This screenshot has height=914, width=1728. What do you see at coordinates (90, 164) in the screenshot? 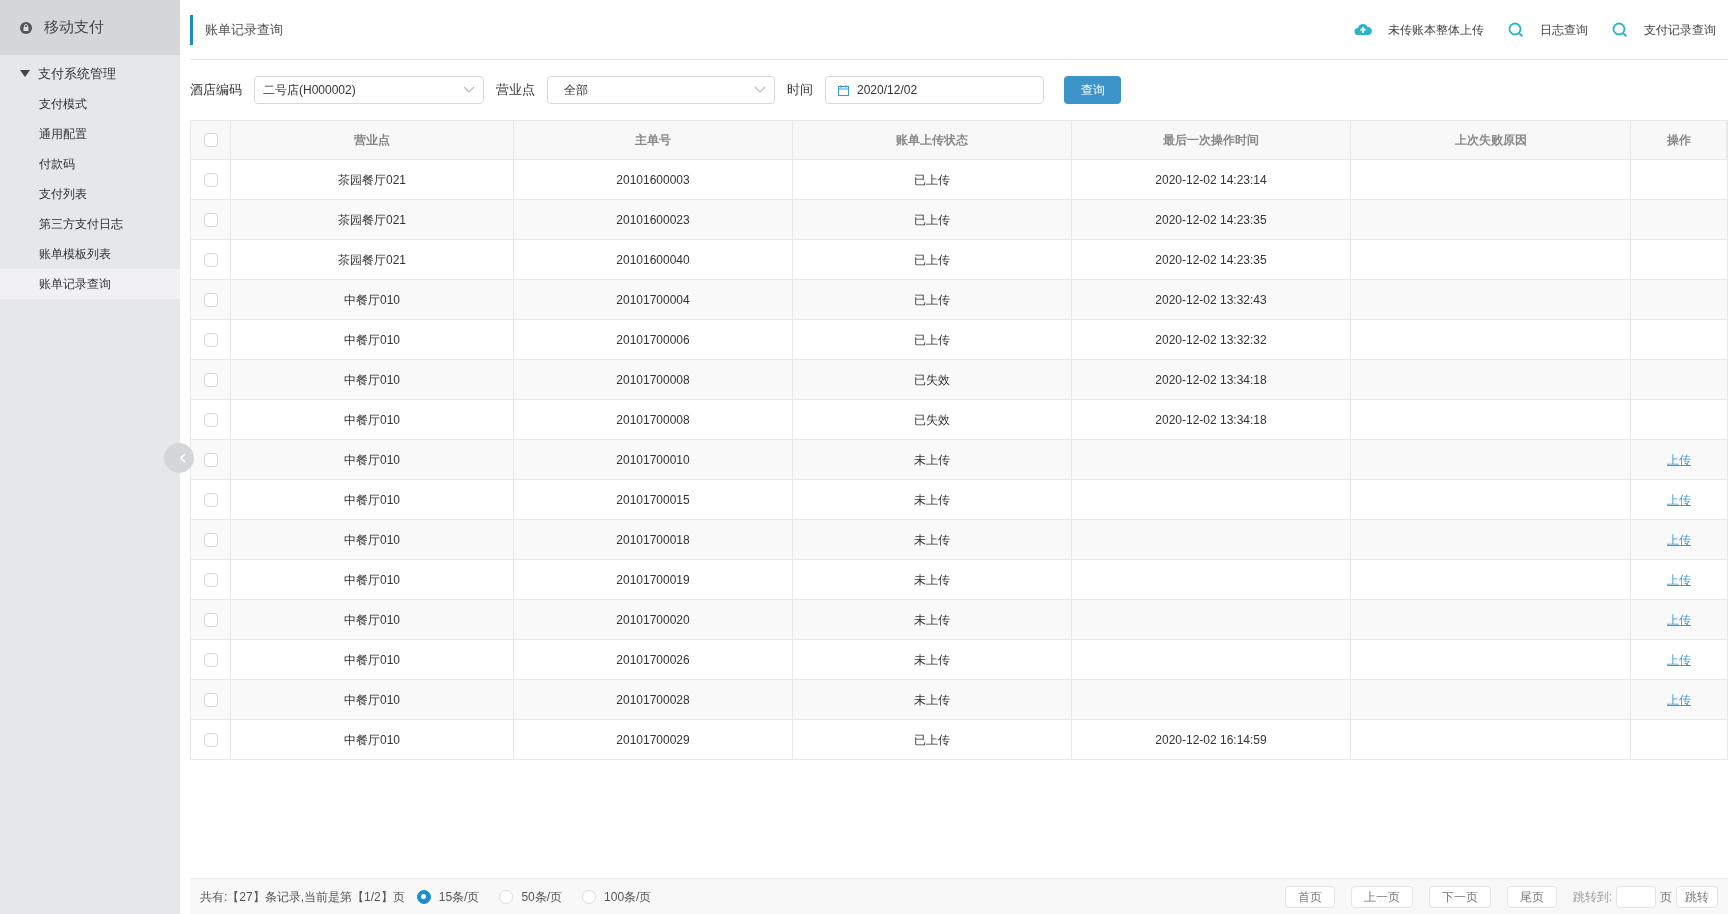
I see `menu-item: 付款码` at bounding box center [90, 164].